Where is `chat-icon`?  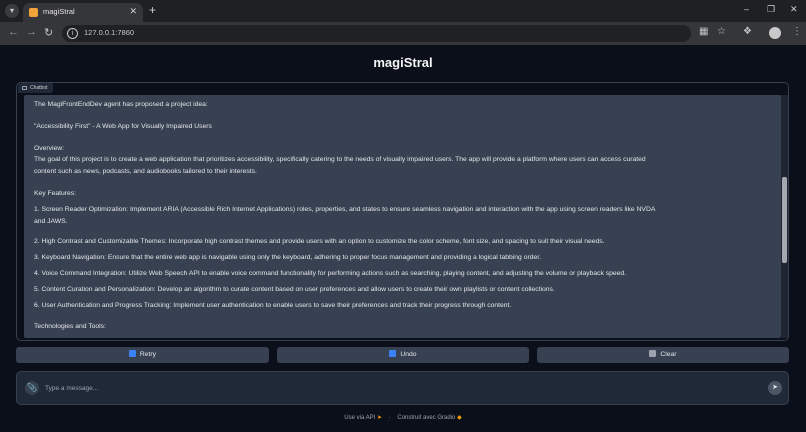
chat-icon is located at coordinates (24, 87).